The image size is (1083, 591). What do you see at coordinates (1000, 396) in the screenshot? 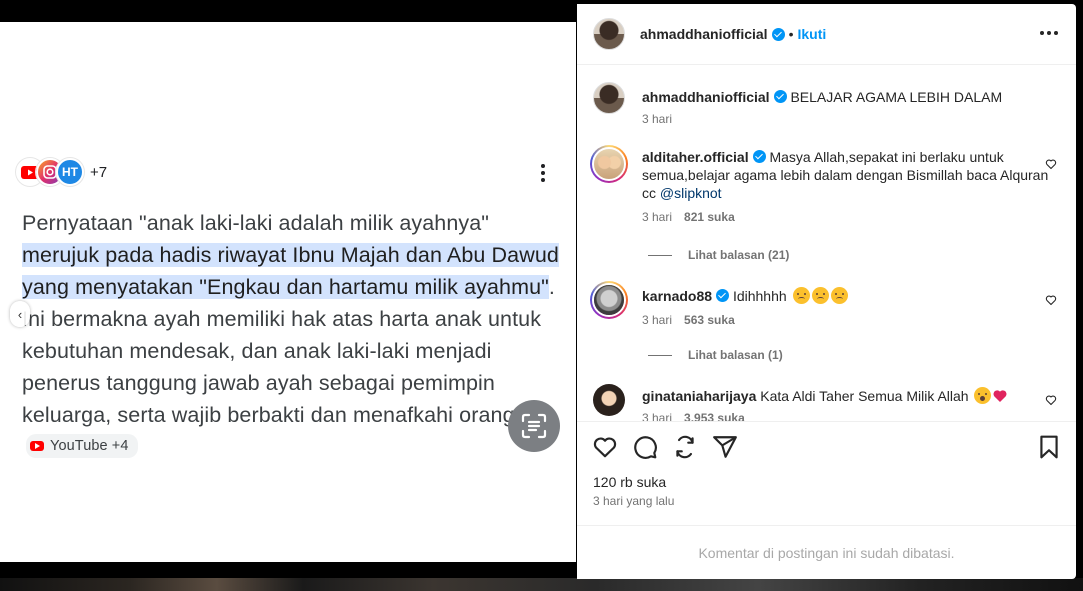
I see `red-heart-icon` at bounding box center [1000, 396].